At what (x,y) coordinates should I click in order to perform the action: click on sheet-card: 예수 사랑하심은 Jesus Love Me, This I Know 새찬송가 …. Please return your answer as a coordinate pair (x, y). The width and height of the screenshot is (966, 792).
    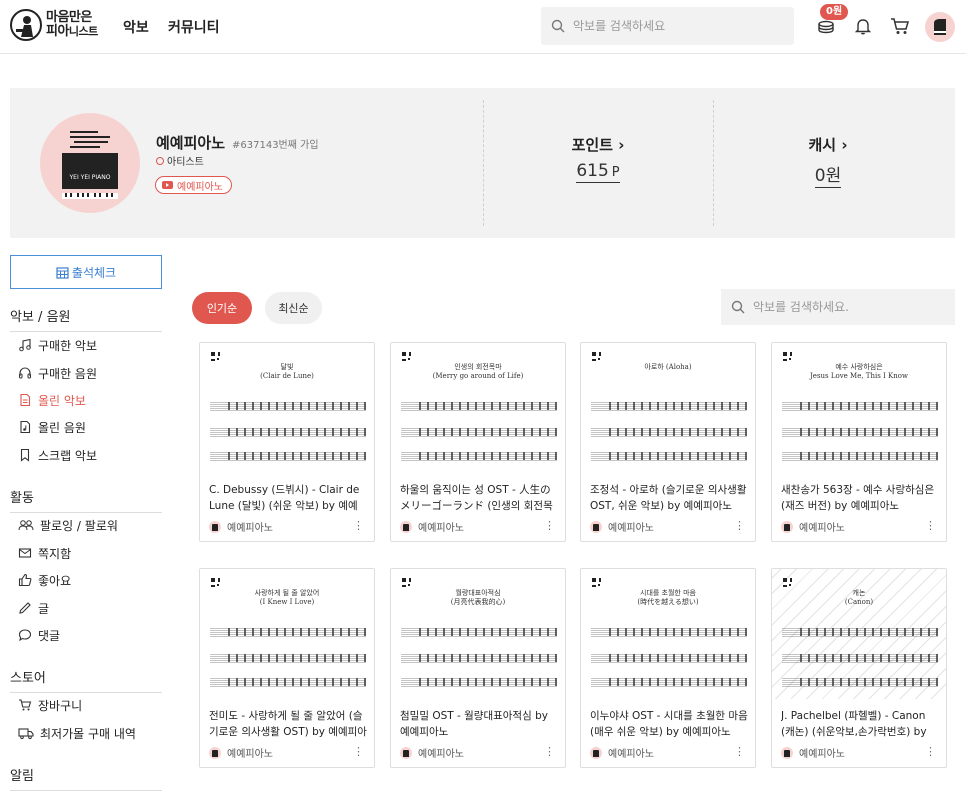
    Looking at the image, I should click on (859, 442).